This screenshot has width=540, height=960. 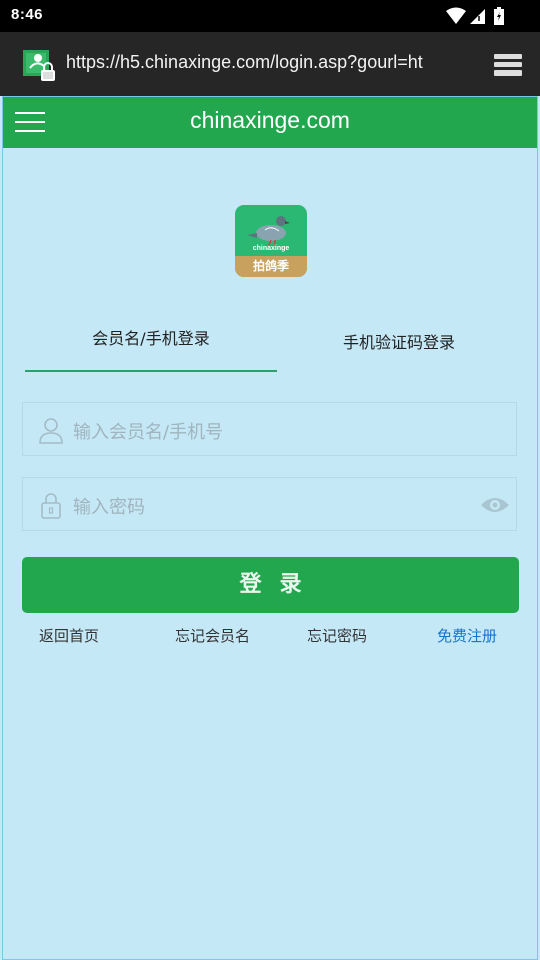 What do you see at coordinates (456, 15) in the screenshot?
I see `wifi-icon` at bounding box center [456, 15].